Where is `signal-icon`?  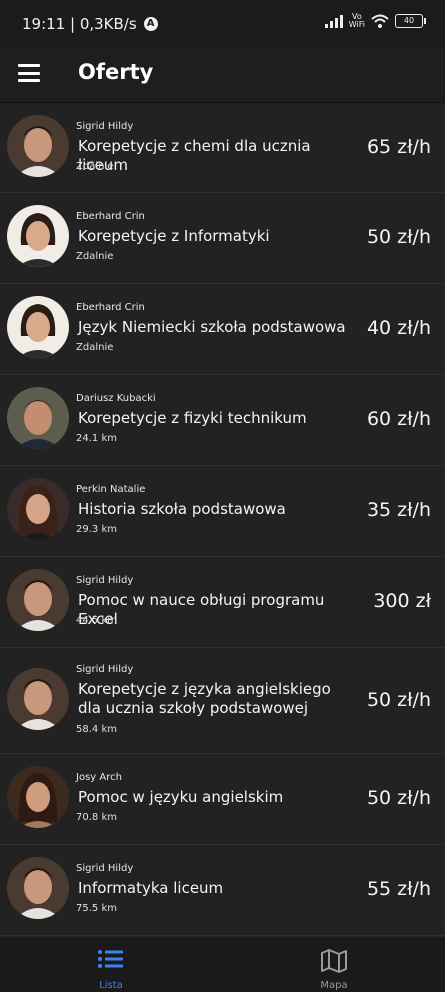 signal-icon is located at coordinates (333, 21).